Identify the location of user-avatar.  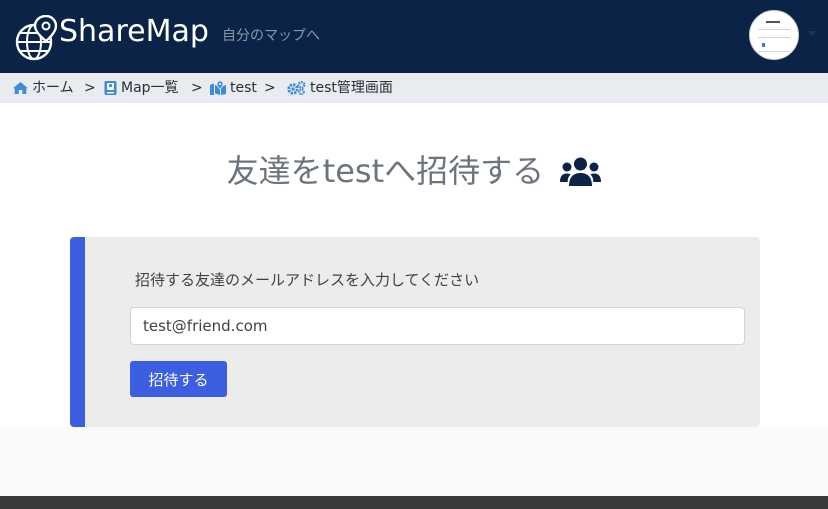
(774, 35).